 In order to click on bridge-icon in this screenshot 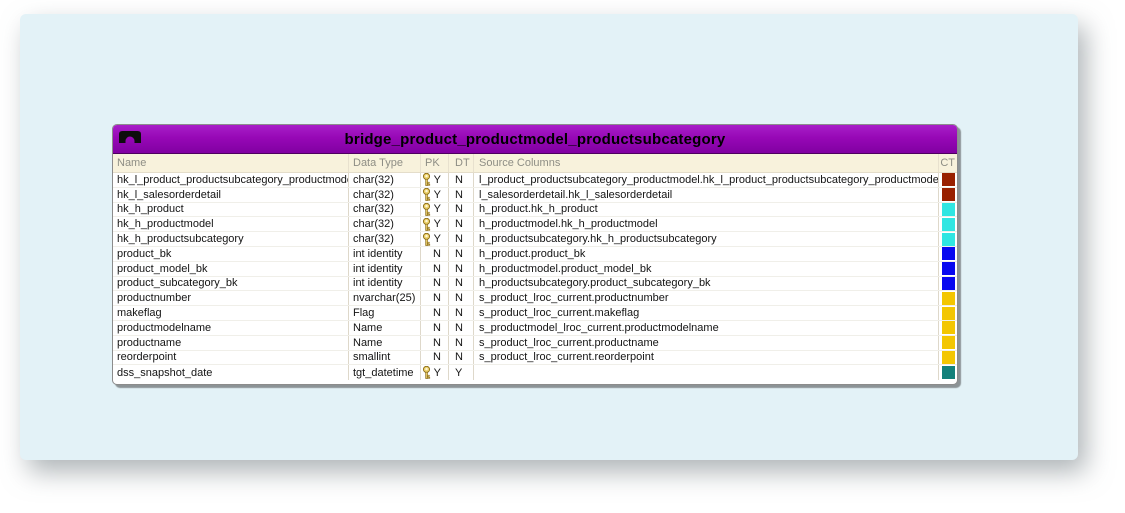, I will do `click(130, 137)`.